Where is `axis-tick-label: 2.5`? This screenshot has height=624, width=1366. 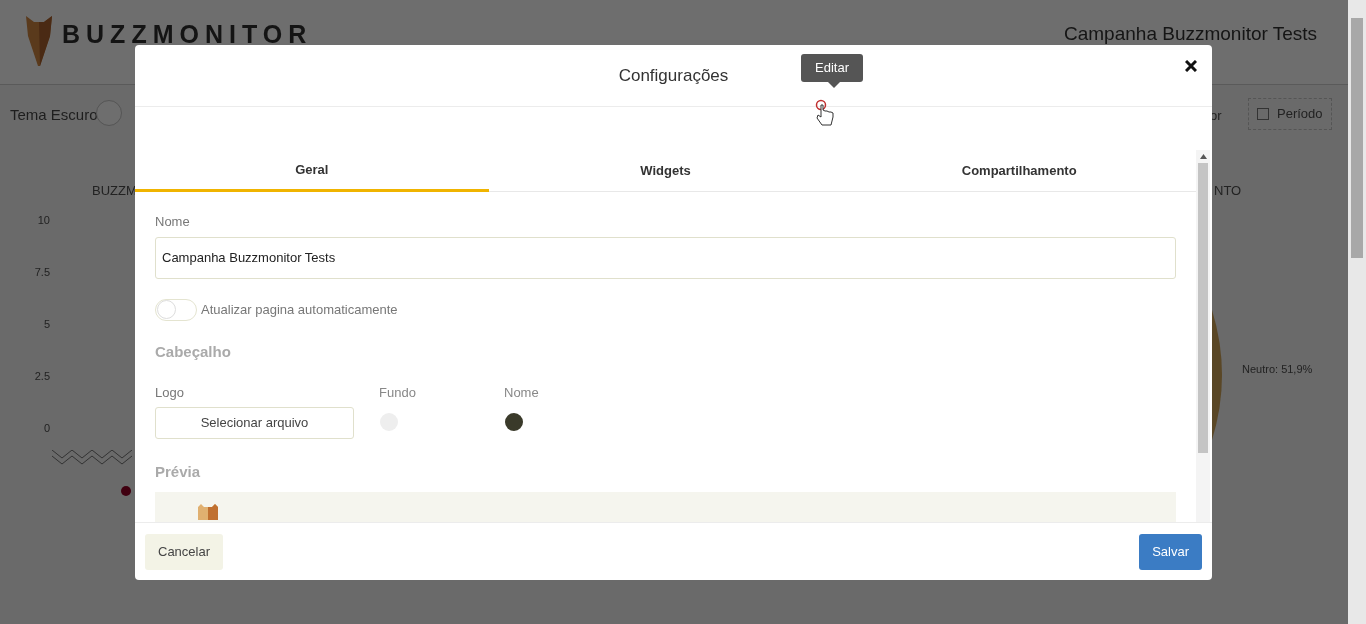 axis-tick-label: 2.5 is located at coordinates (42, 376).